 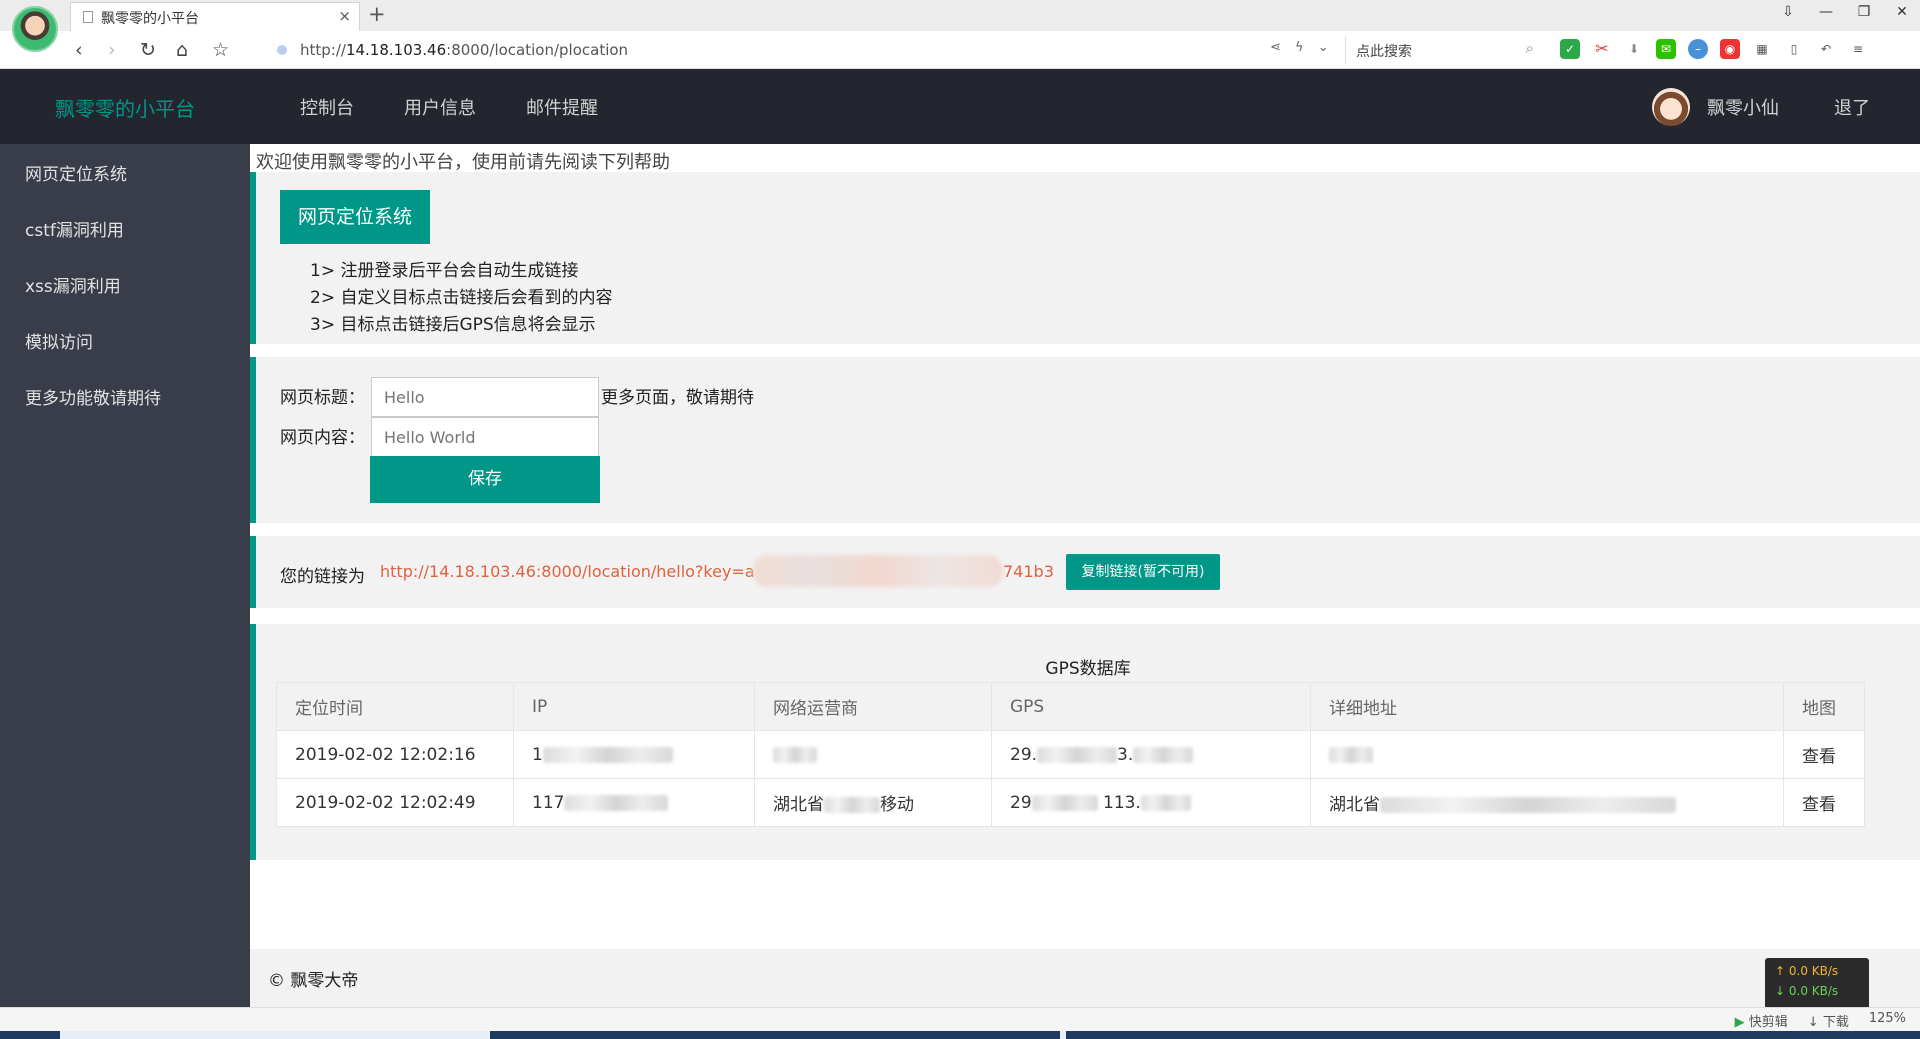 I want to click on browser-status-bar: ▶ 快剪辑 ↓ 下载 125%, so click(x=960, y=1019).